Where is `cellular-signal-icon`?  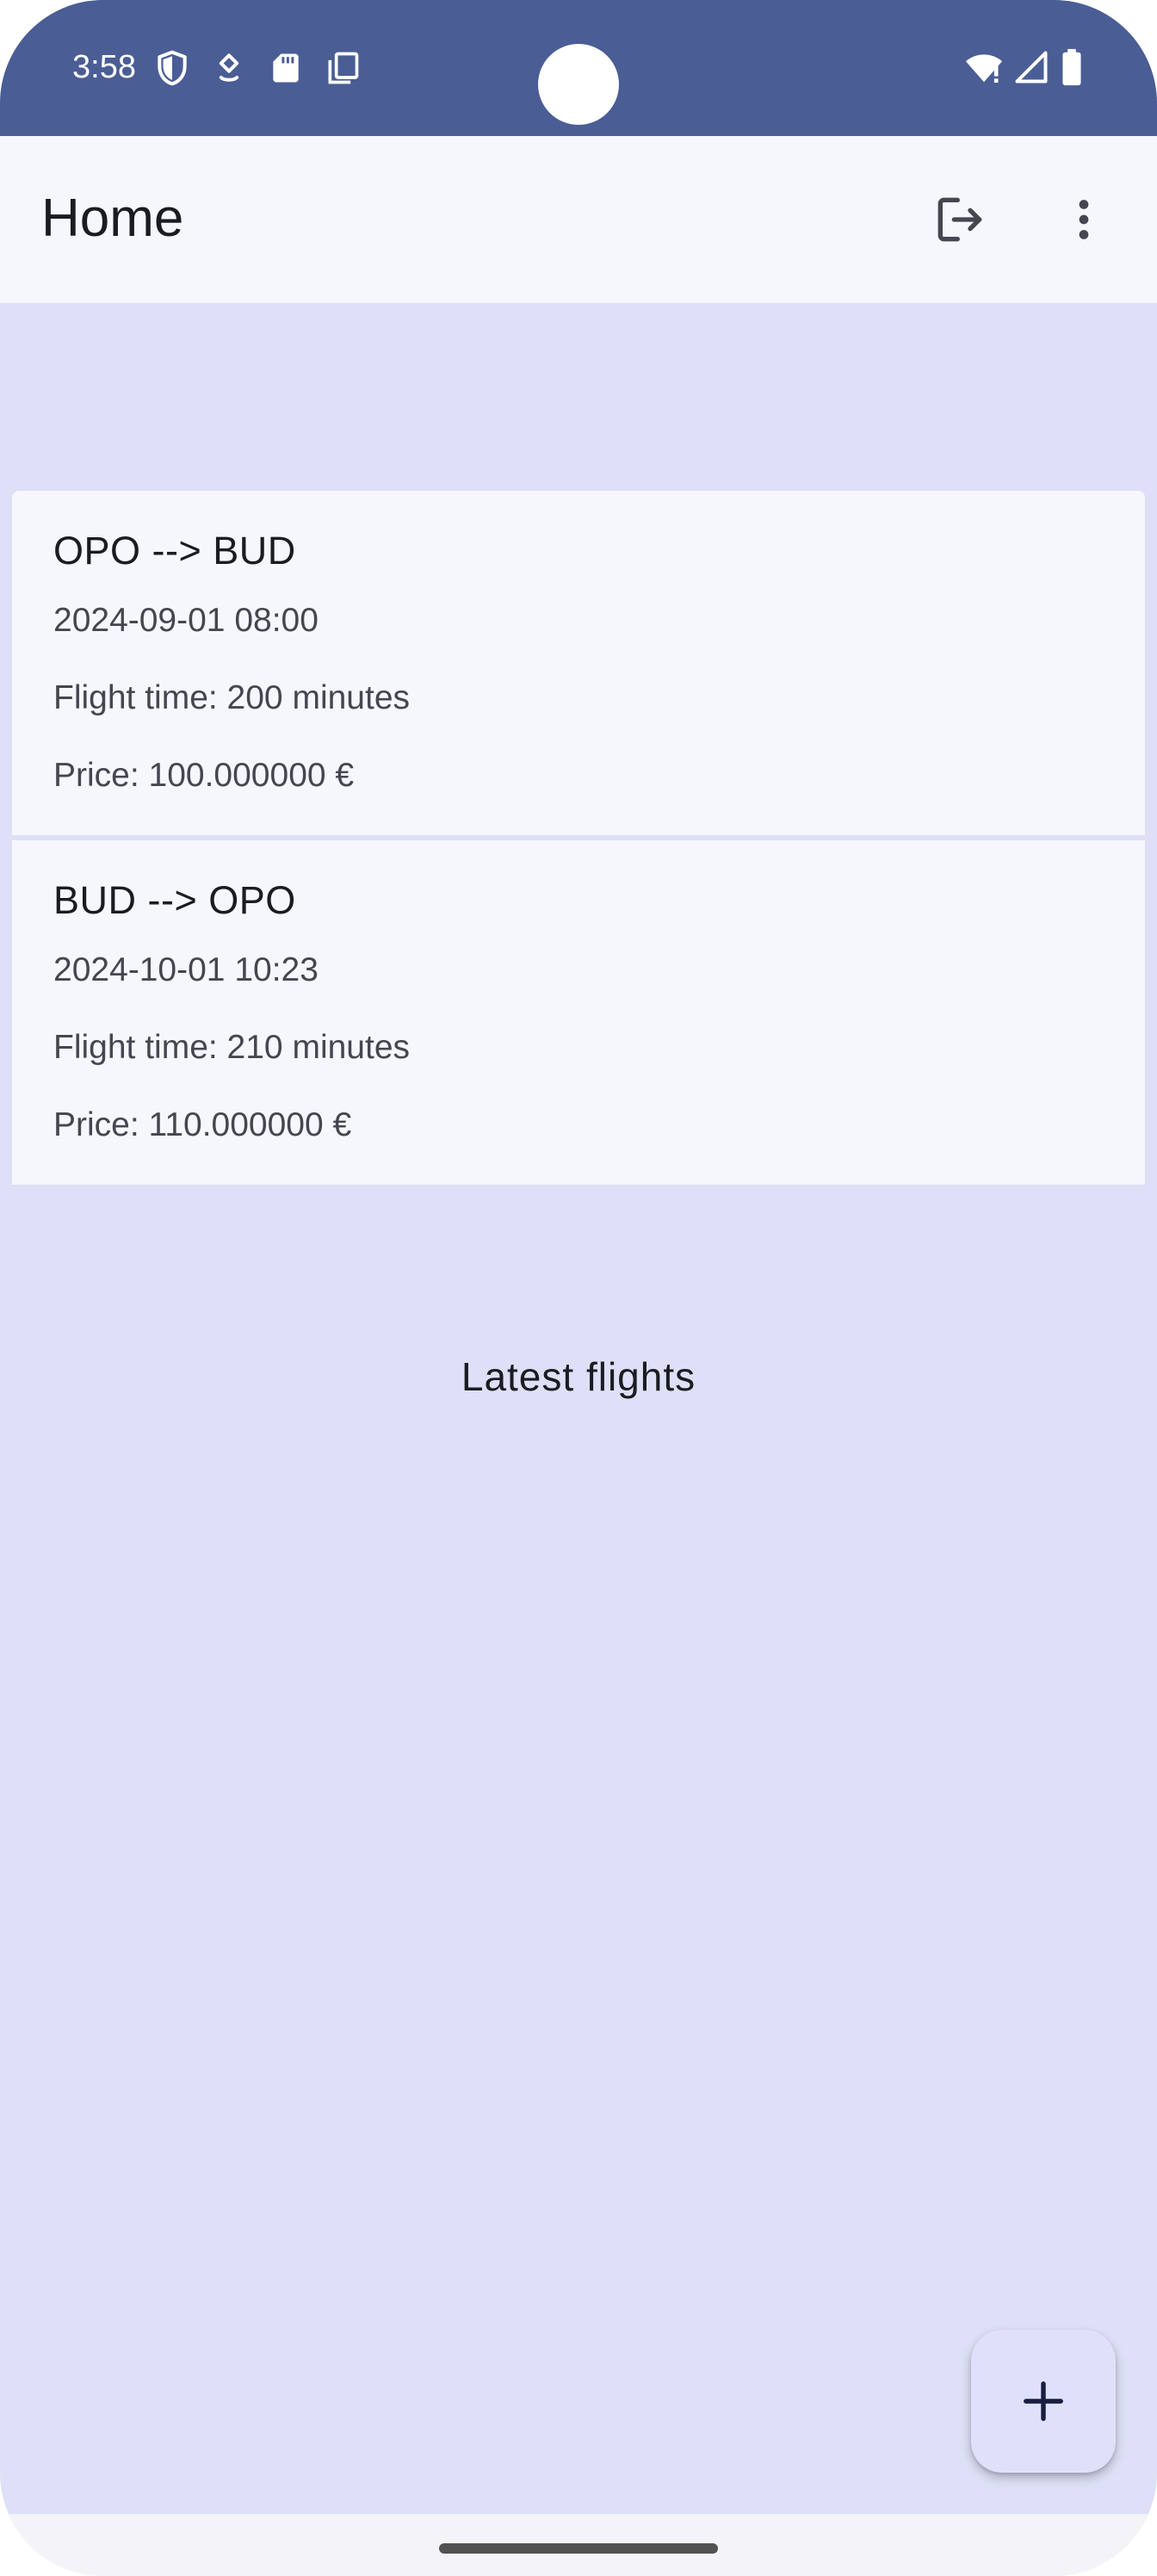
cellular-signal-icon is located at coordinates (1032, 67).